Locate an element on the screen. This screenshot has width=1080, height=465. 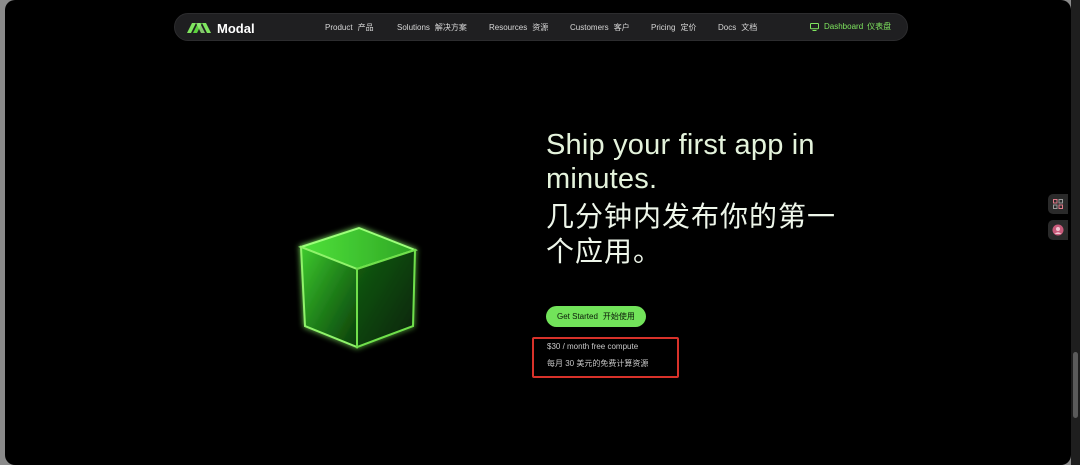
get-started-button: Get Started 开始使用 is located at coordinates (596, 316).